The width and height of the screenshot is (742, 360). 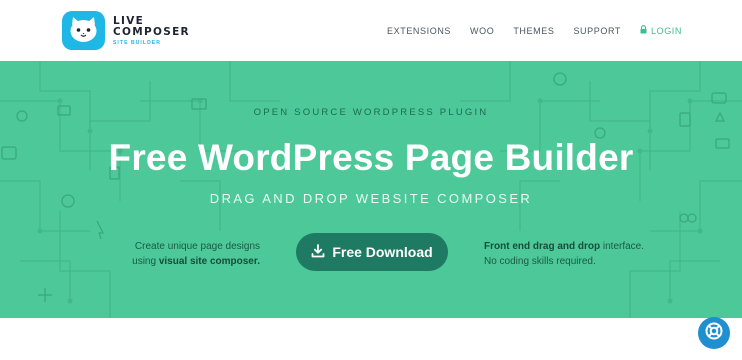 I want to click on left-note-line1: Create unique page designs, so click(x=197, y=246).